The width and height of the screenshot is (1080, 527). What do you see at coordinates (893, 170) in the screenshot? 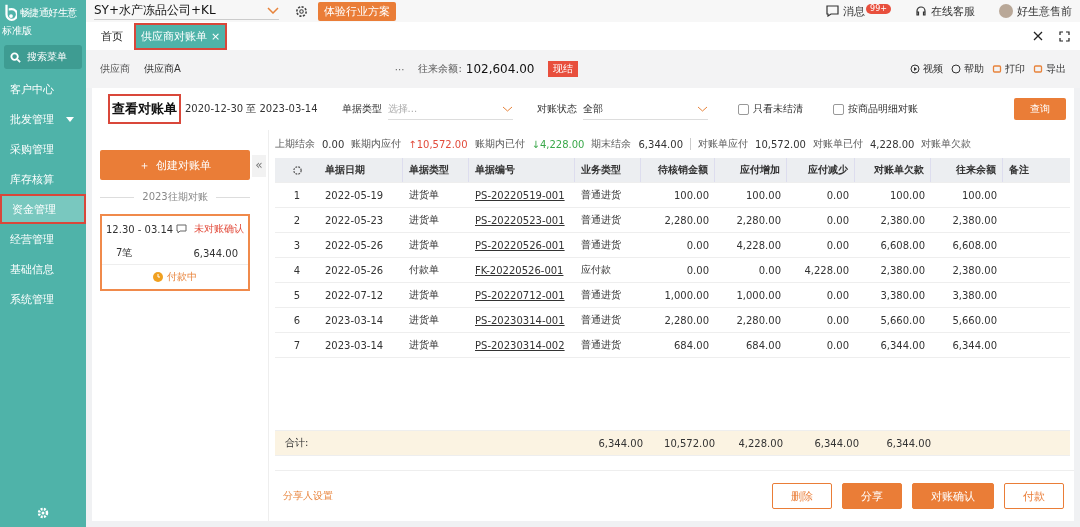
I see `column-header: 对账单欠款` at bounding box center [893, 170].